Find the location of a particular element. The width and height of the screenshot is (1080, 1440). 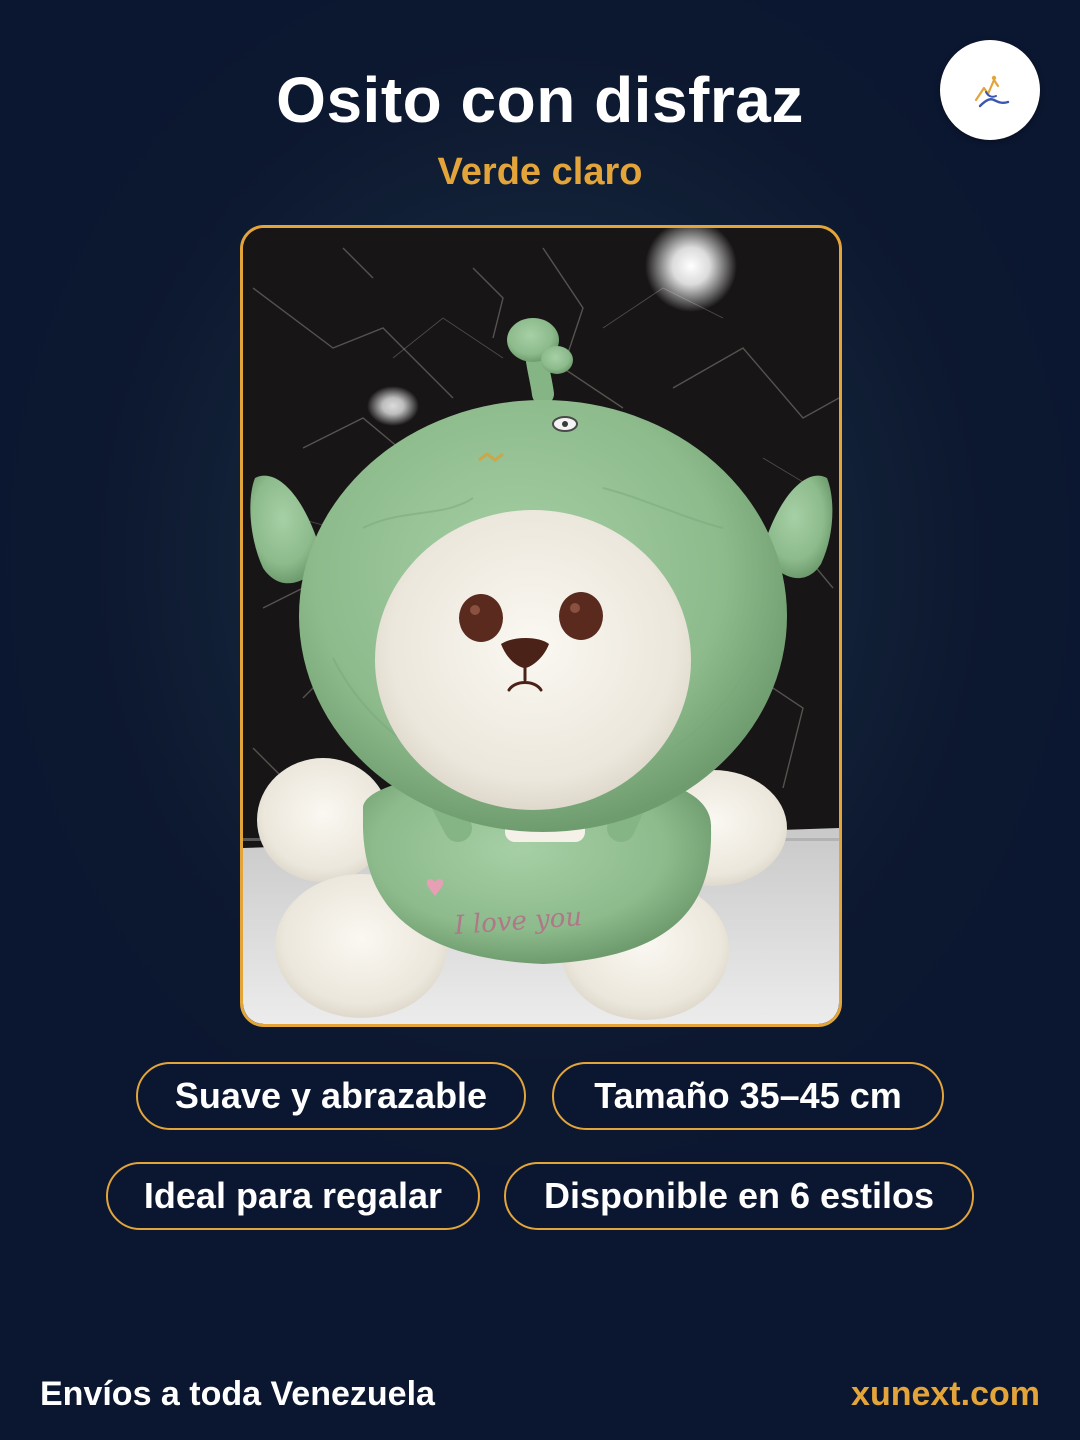

feature-pill-gift: Ideal para regalar is located at coordinates (293, 1196).